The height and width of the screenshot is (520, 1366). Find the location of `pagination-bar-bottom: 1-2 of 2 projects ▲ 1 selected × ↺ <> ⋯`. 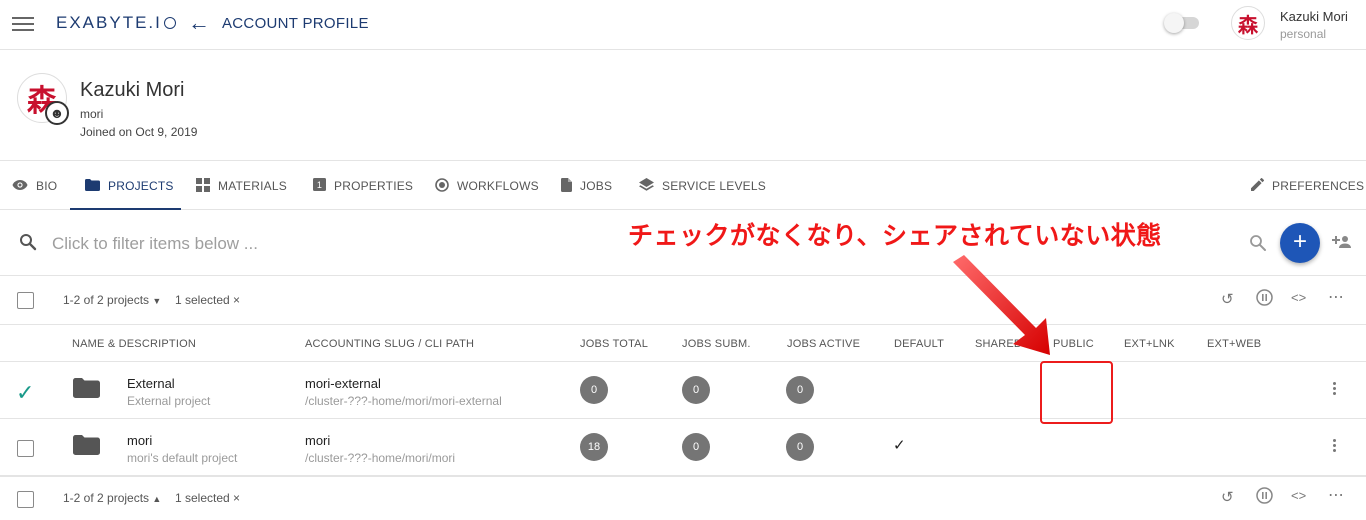

pagination-bar-bottom: 1-2 of 2 projects ▲ 1 selected × ↺ <> ⋯ is located at coordinates (683, 498).